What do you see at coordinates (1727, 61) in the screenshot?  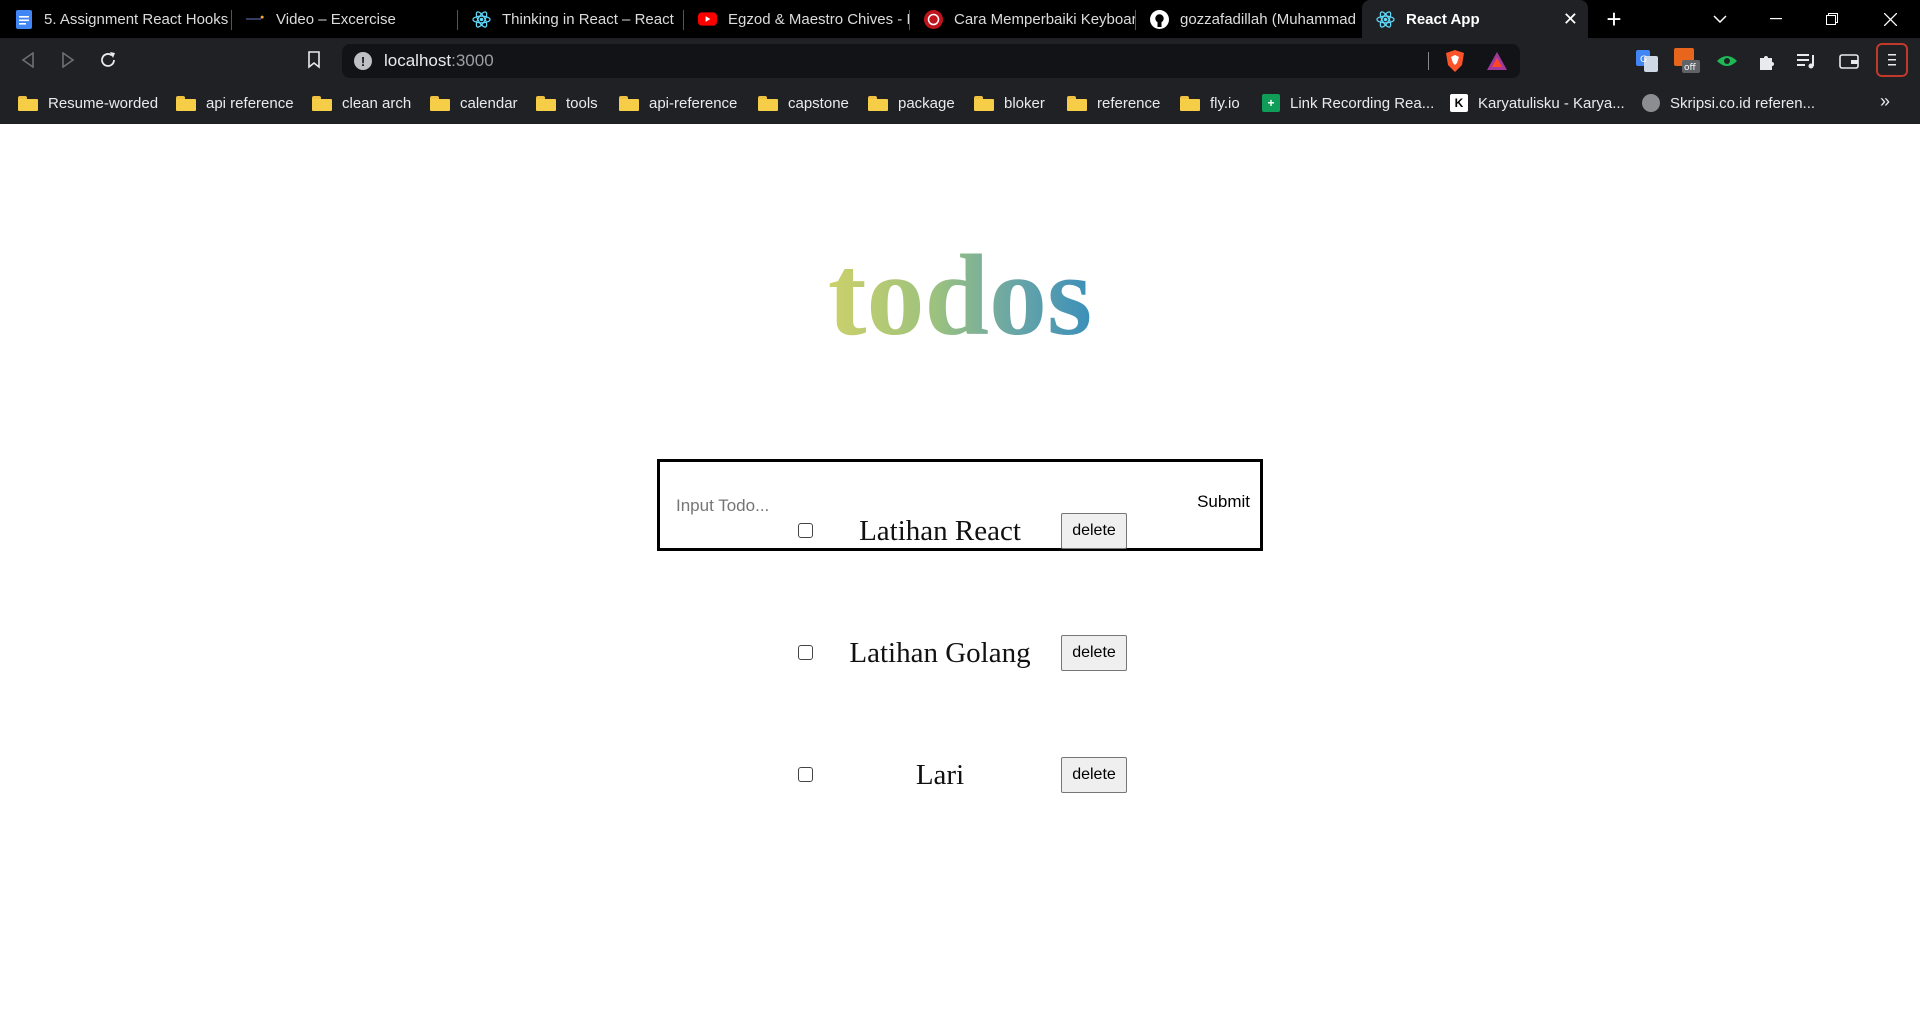 I see `eye-extension-icon` at bounding box center [1727, 61].